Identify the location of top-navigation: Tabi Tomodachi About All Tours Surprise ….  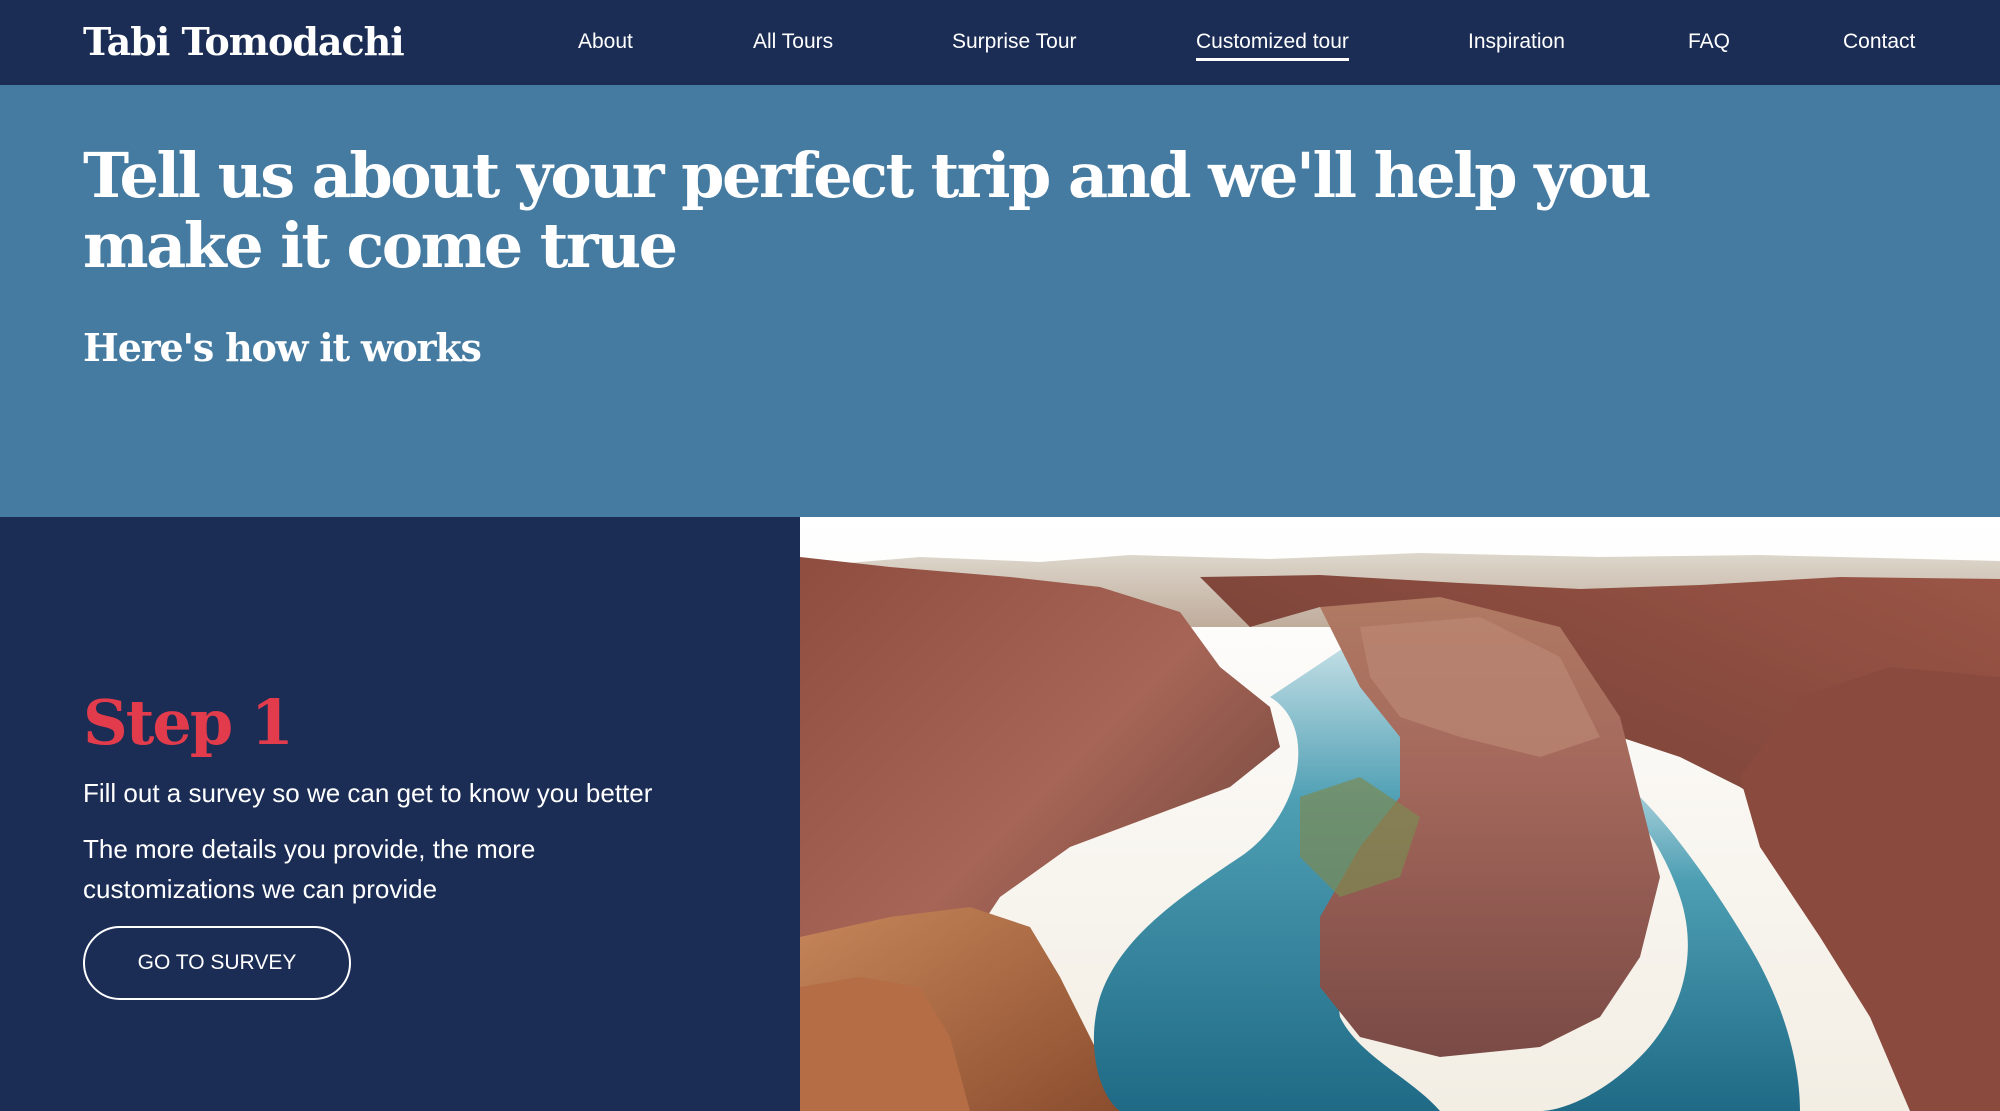
(1000, 42).